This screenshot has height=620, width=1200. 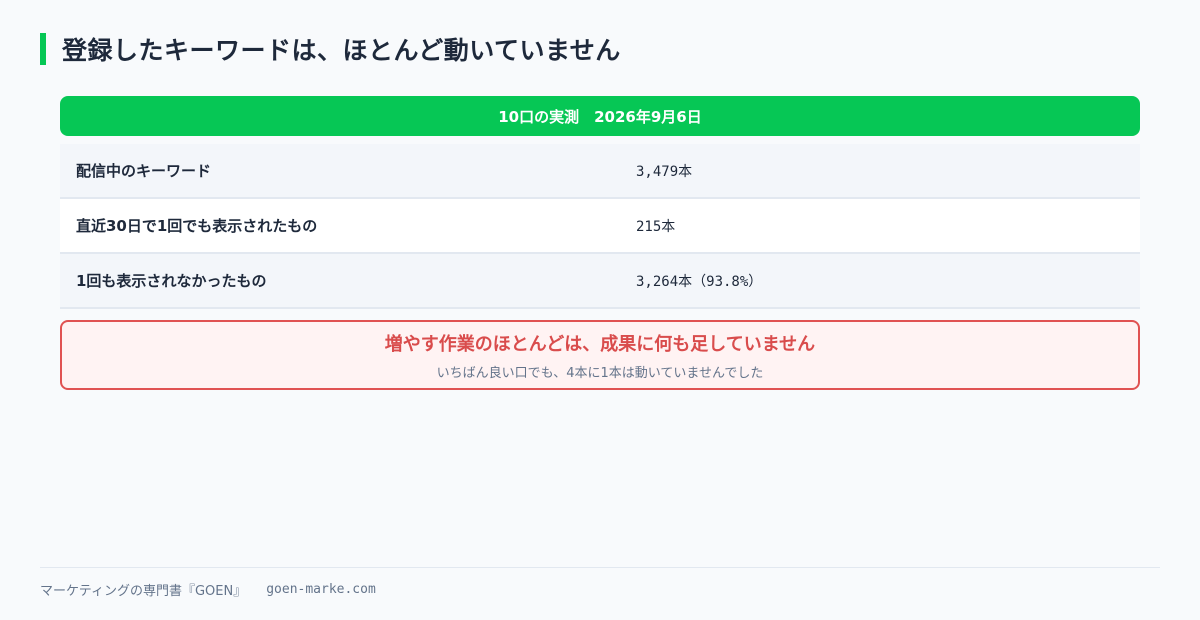 What do you see at coordinates (664, 171) in the screenshot?
I see `row-value: 3,479本` at bounding box center [664, 171].